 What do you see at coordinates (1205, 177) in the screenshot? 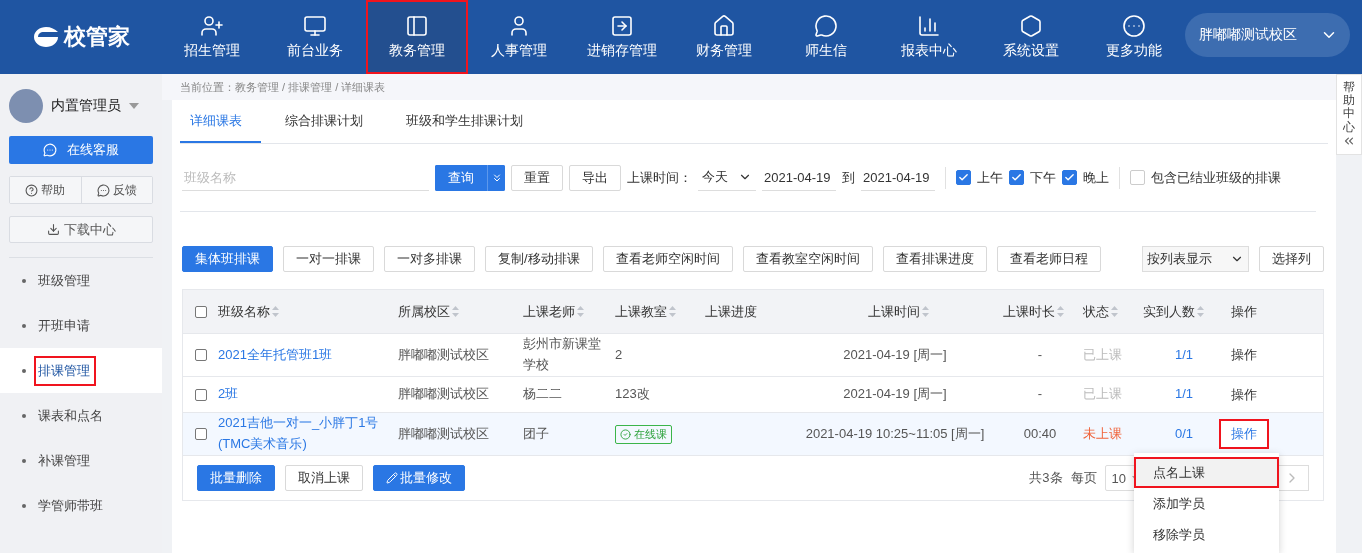
I see `include-finished-checkbox: 包含已结业班级的排课` at bounding box center [1205, 177].